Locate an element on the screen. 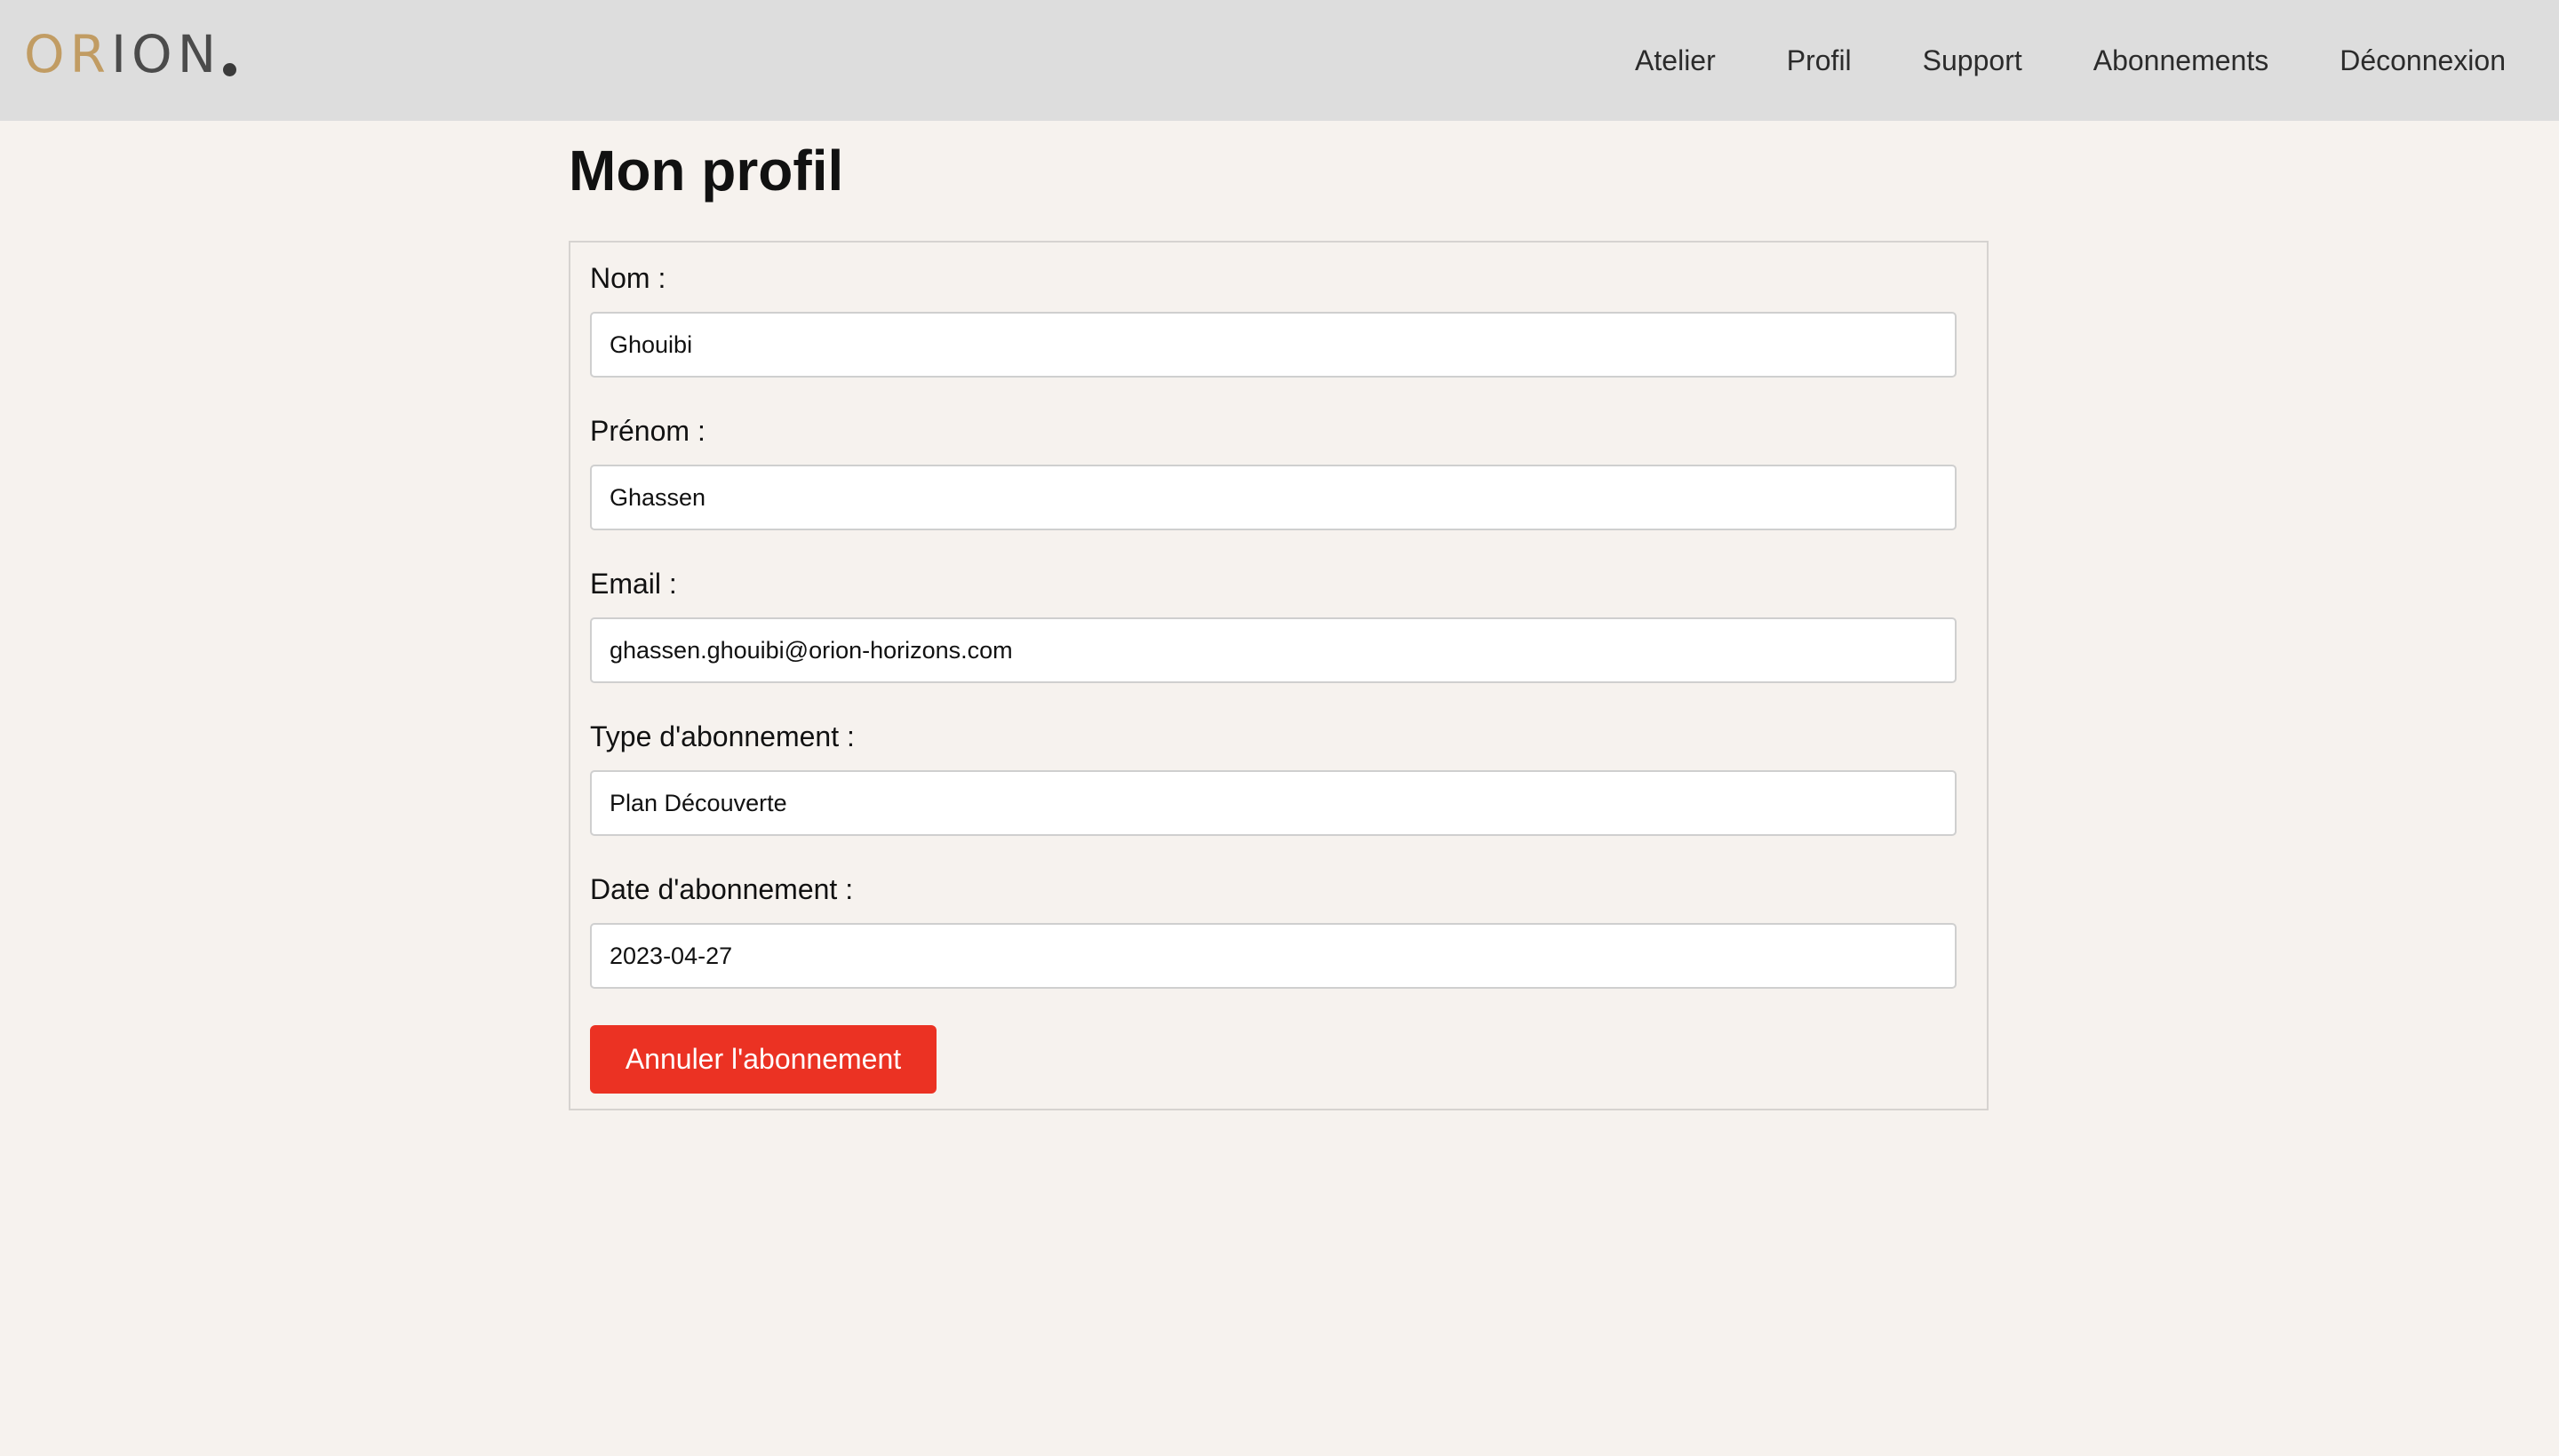  nav-link-deconnexion: Déconnexion is located at coordinates (2423, 61).